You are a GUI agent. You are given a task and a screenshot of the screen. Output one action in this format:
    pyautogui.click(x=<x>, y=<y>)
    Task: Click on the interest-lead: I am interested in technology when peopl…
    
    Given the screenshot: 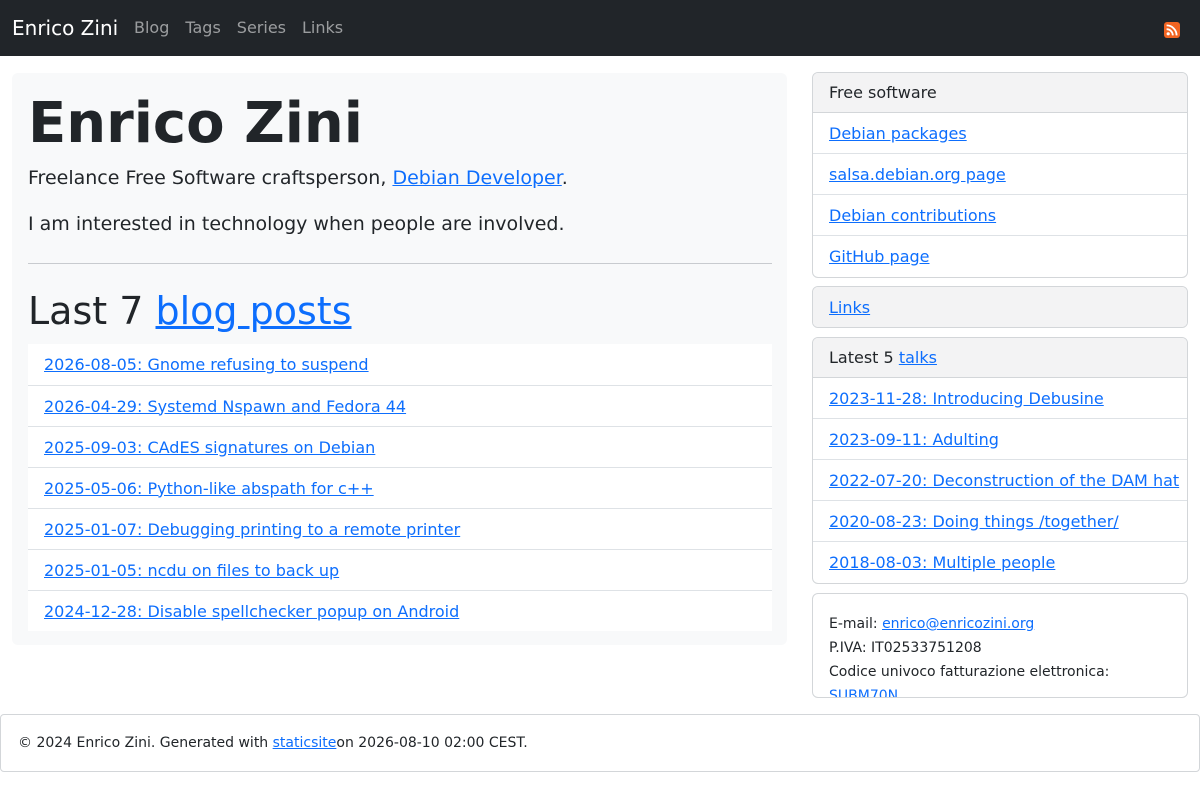 What is the action you would take?
    pyautogui.click(x=296, y=224)
    